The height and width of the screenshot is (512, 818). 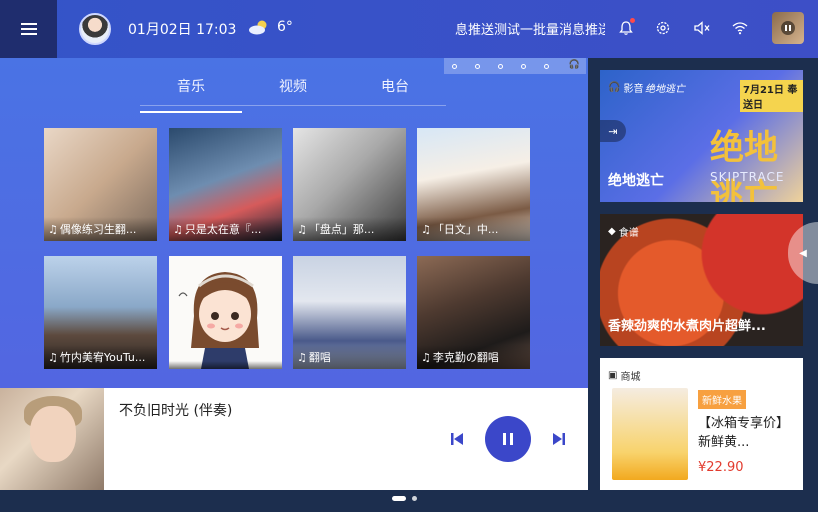 I want to click on wifi-icon, so click(x=740, y=28).